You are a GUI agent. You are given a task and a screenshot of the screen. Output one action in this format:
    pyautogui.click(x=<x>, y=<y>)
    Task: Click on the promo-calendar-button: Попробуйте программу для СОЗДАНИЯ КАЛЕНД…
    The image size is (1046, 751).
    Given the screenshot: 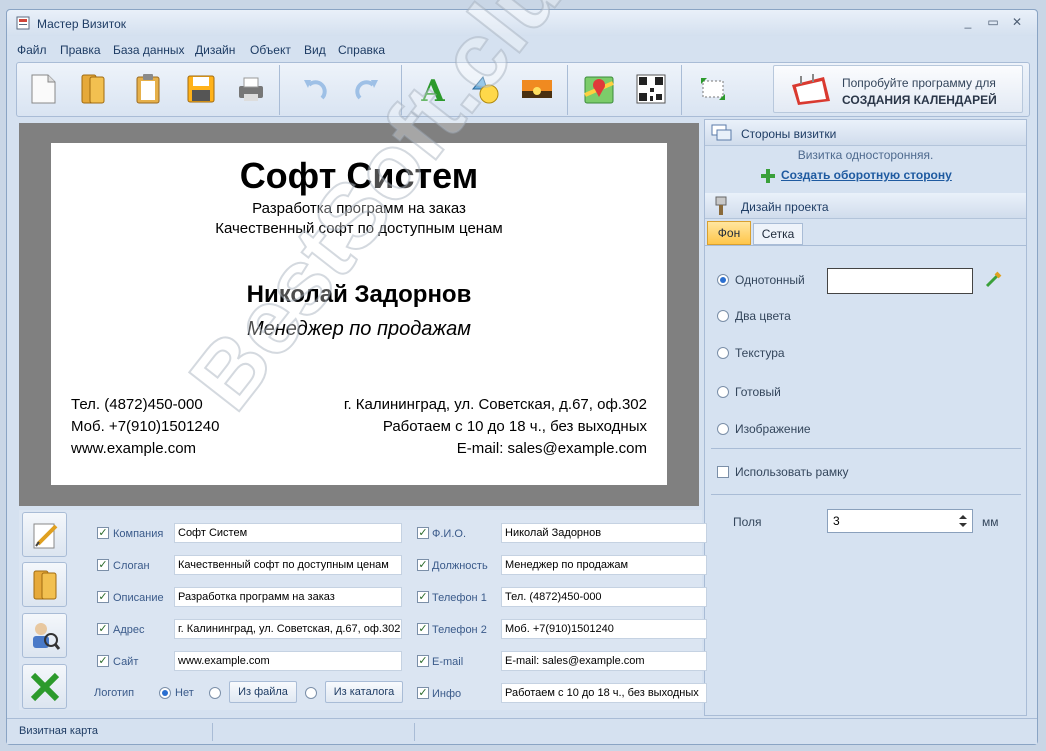 What is the action you would take?
    pyautogui.click(x=898, y=89)
    